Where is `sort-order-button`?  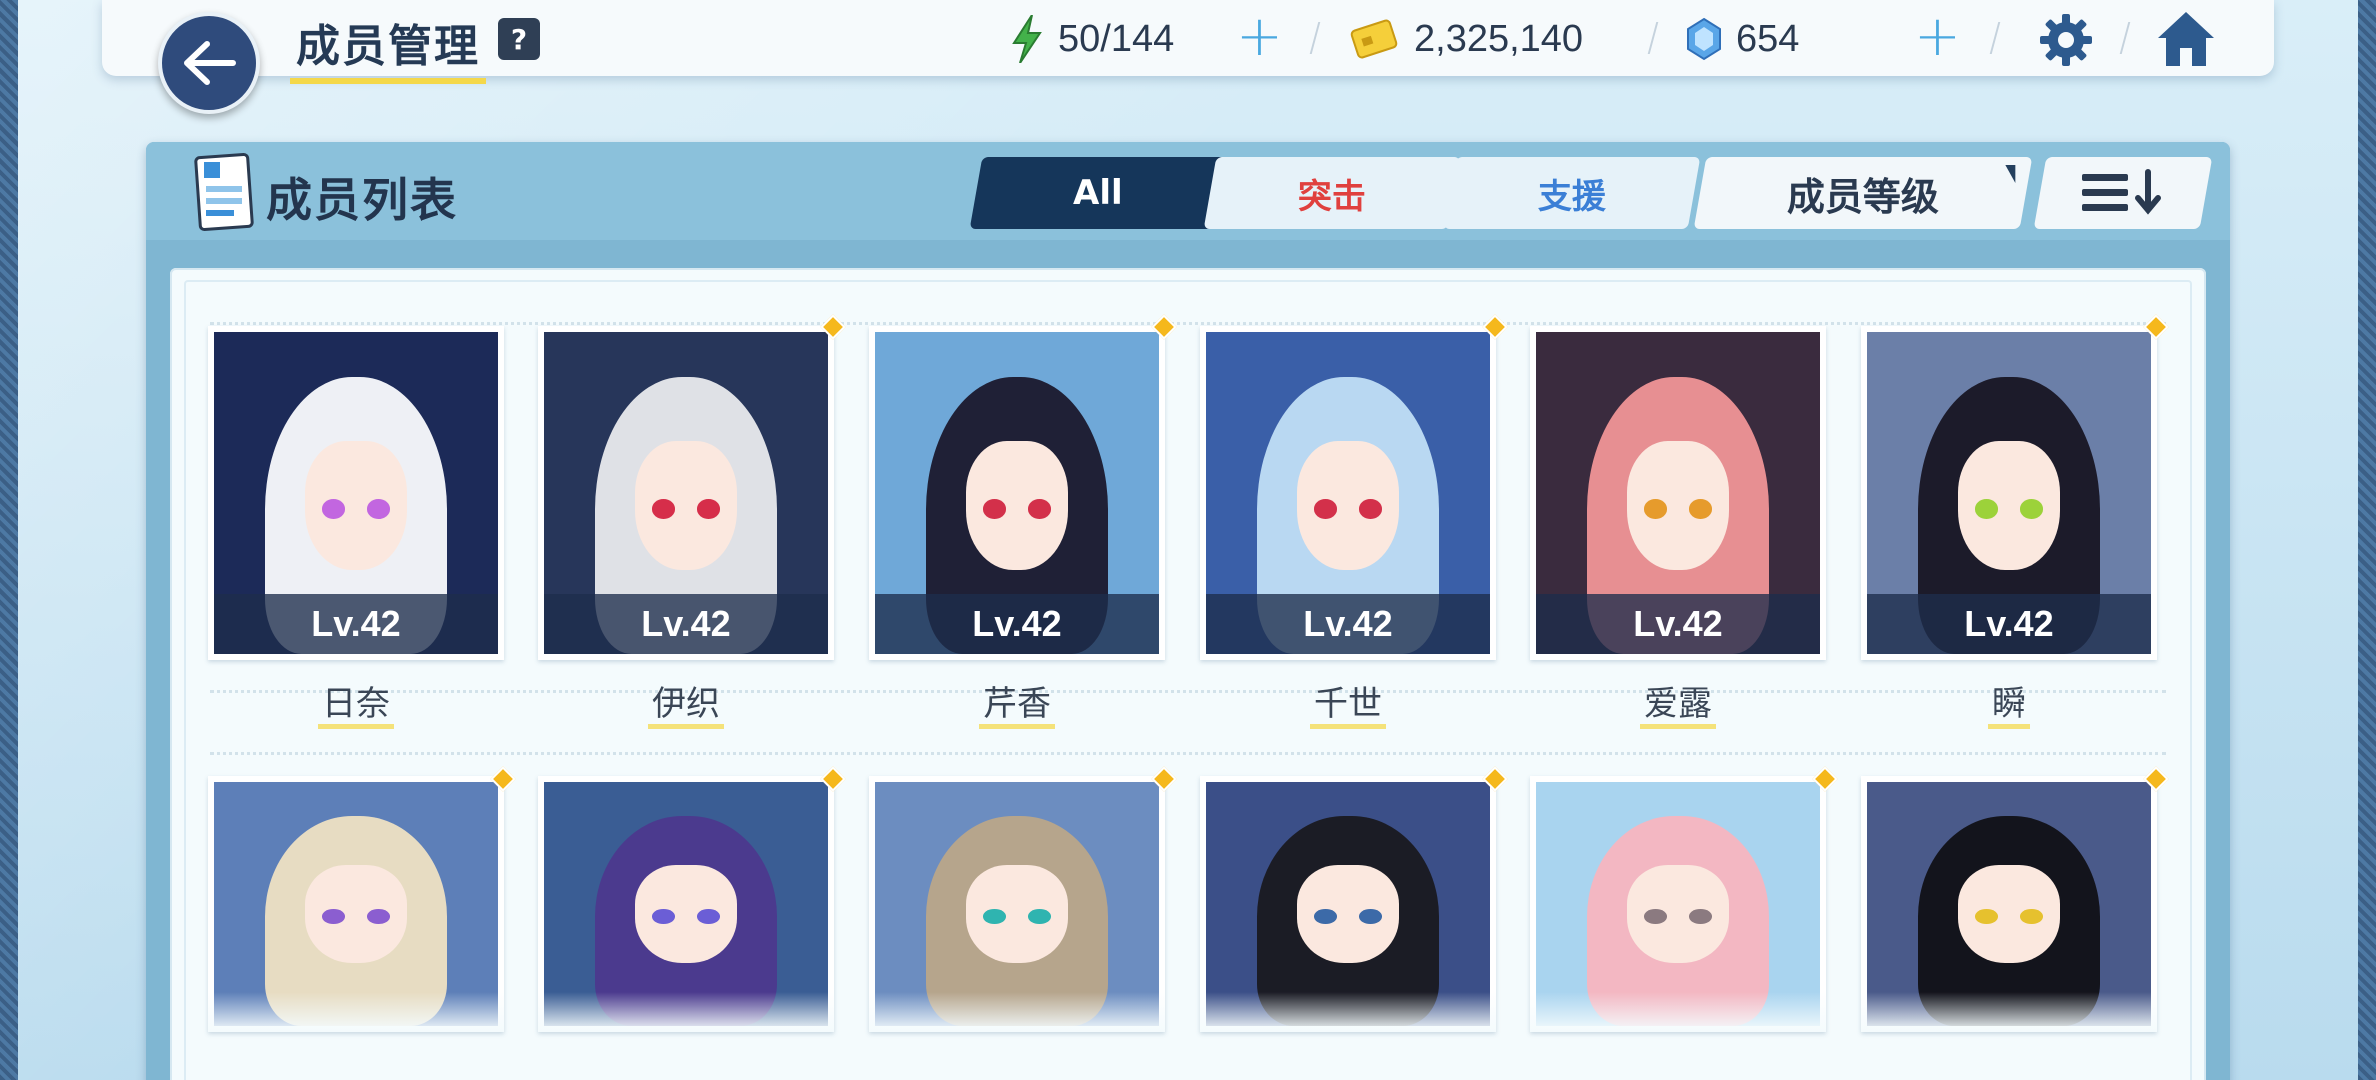 sort-order-button is located at coordinates (2123, 193).